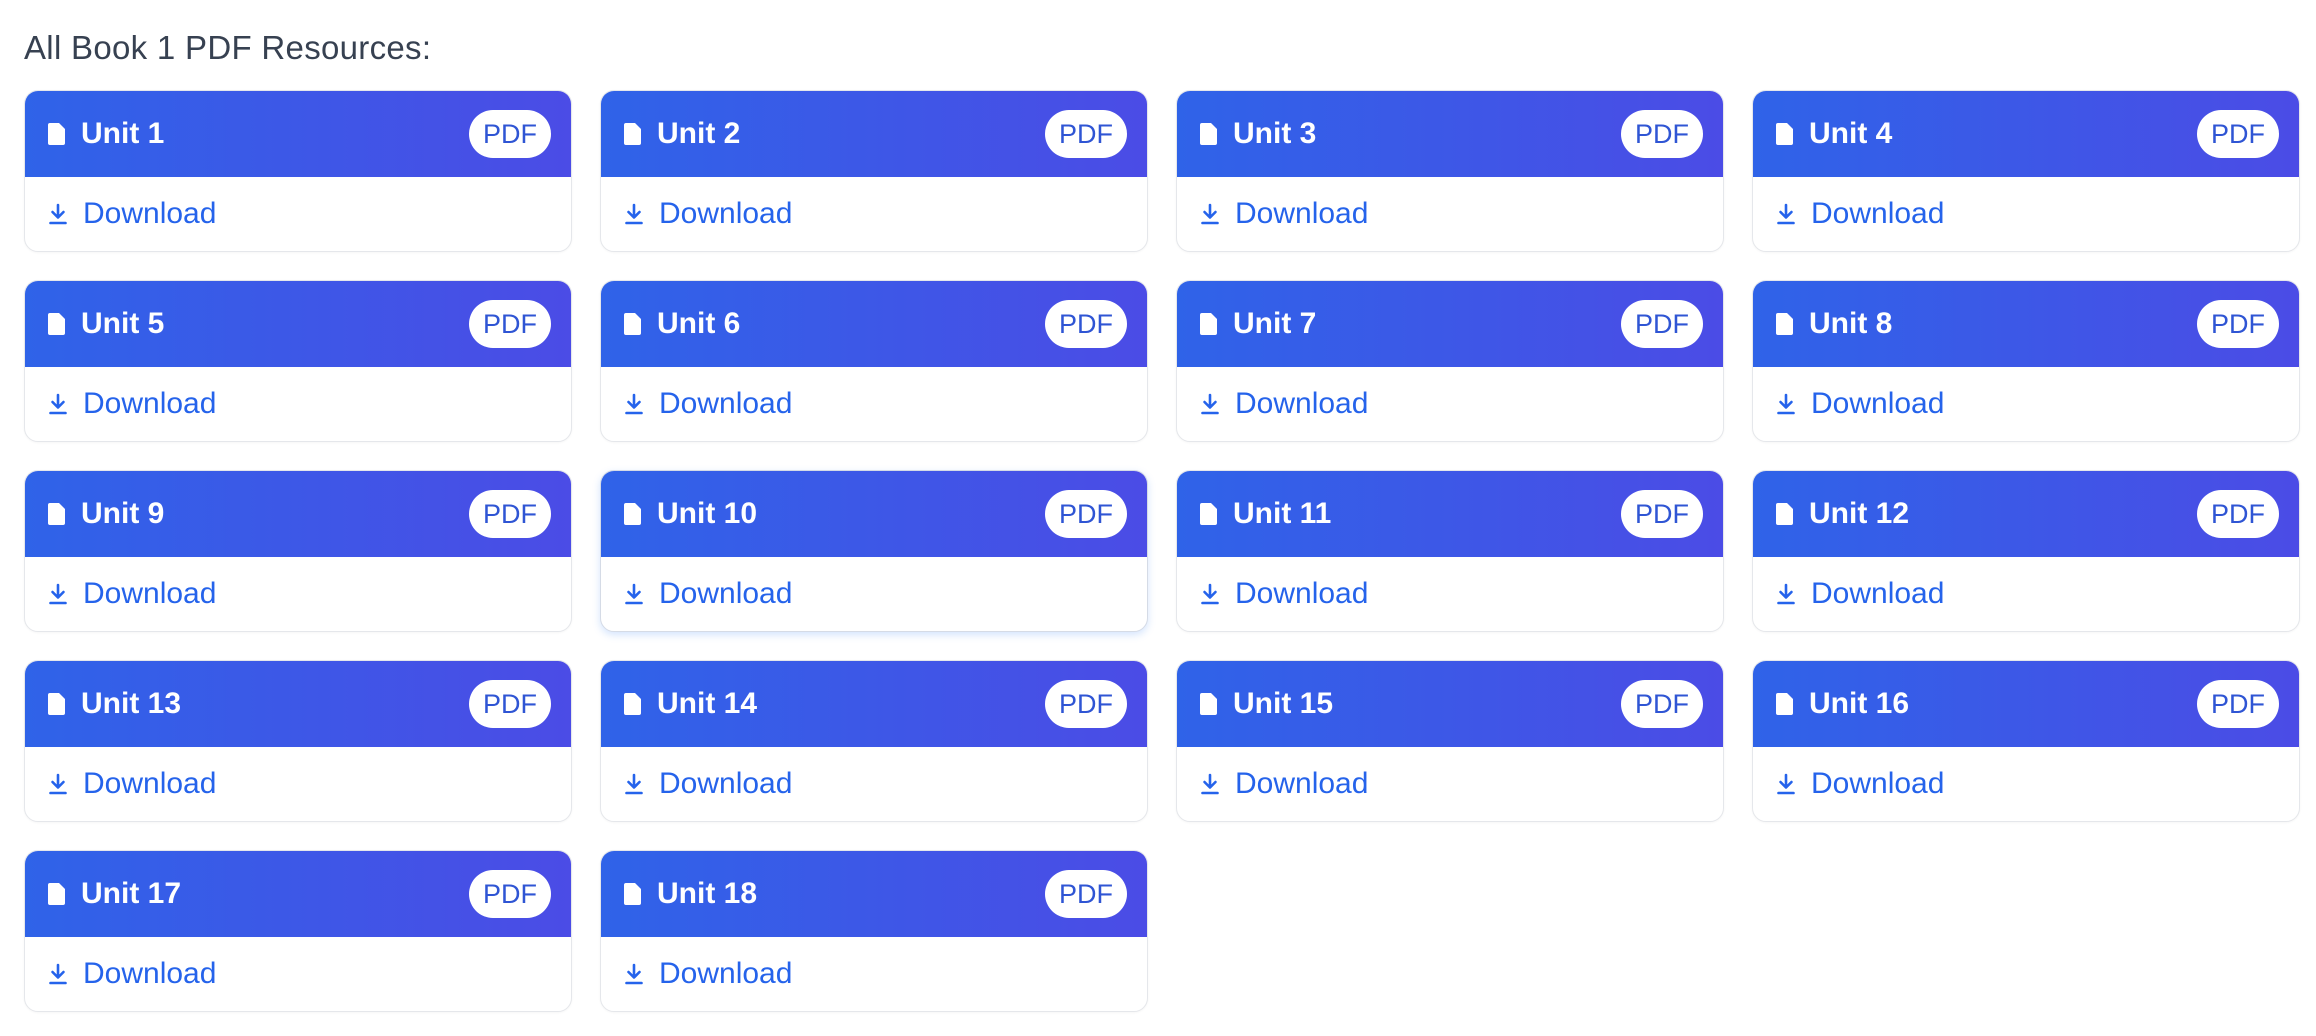  What do you see at coordinates (1859, 513) in the screenshot?
I see `unit-title: Unit 12` at bounding box center [1859, 513].